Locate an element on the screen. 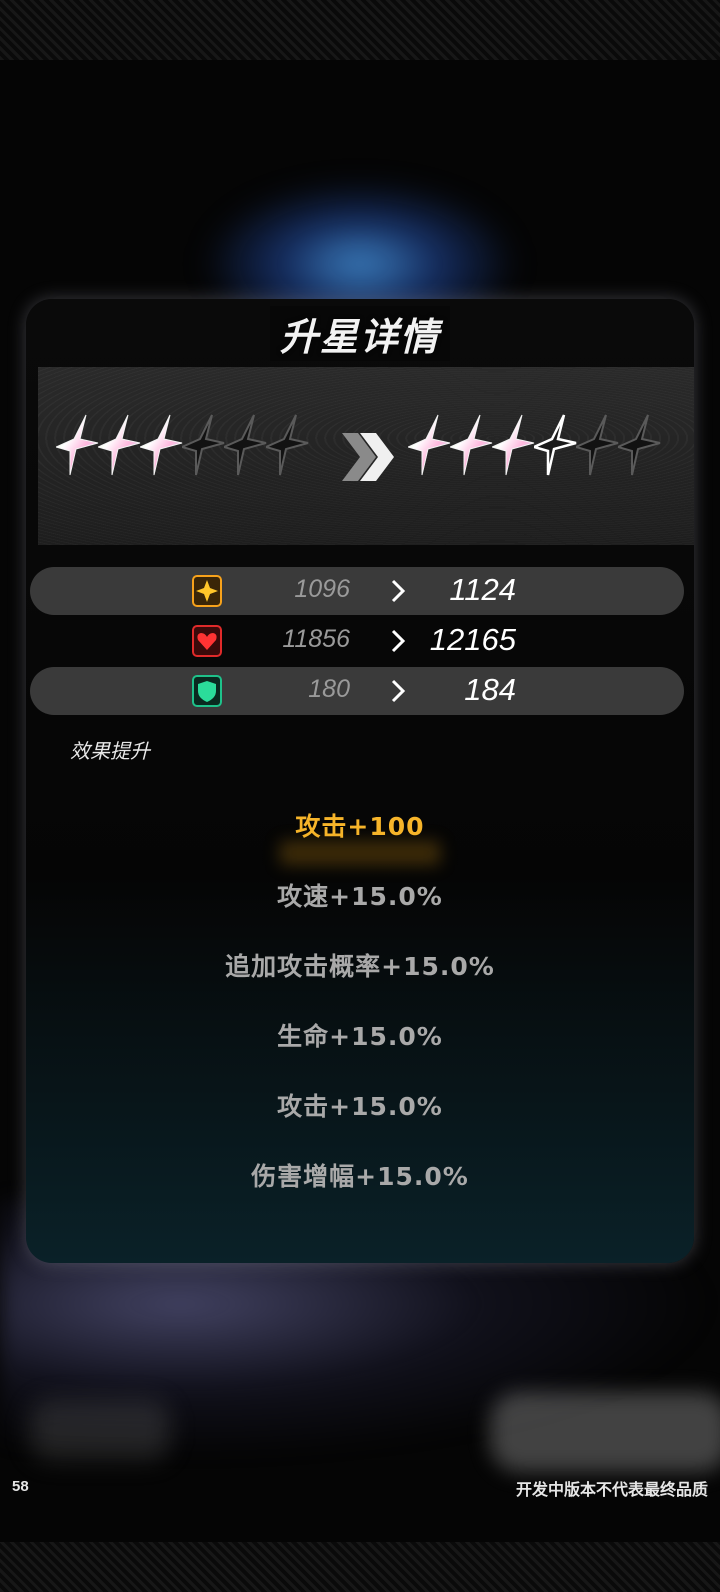  defense-icon is located at coordinates (207, 691).